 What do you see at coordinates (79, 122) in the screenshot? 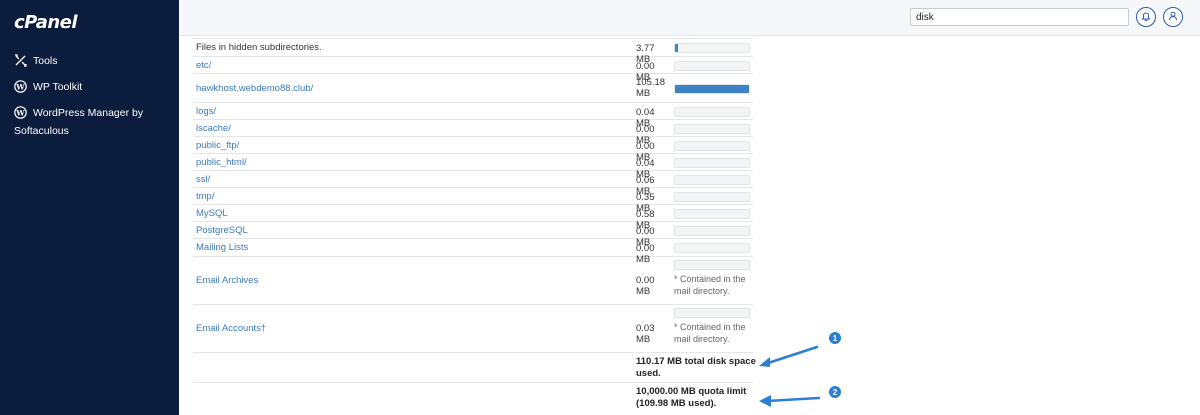
I see `sidebar-item-label: WordPress Manager by Softaculous` at bounding box center [79, 122].